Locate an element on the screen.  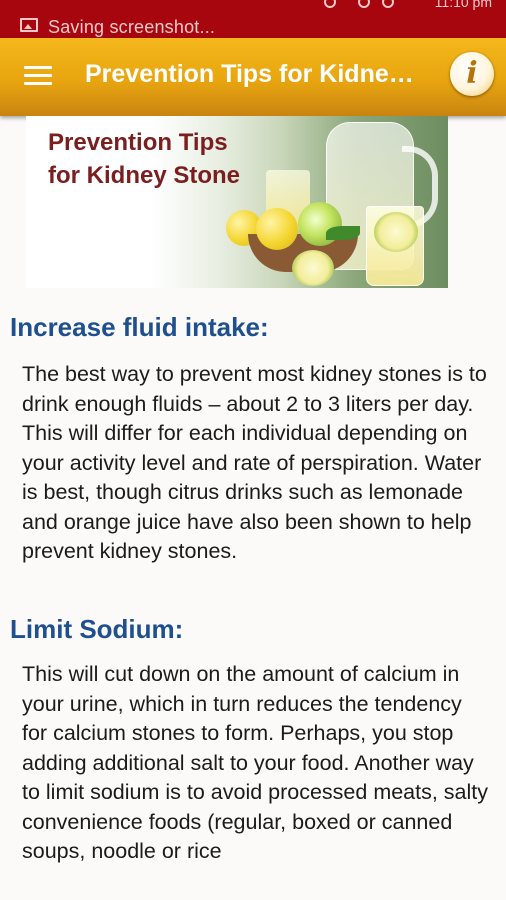
lemon-slice-illustration is located at coordinates (396, 232).